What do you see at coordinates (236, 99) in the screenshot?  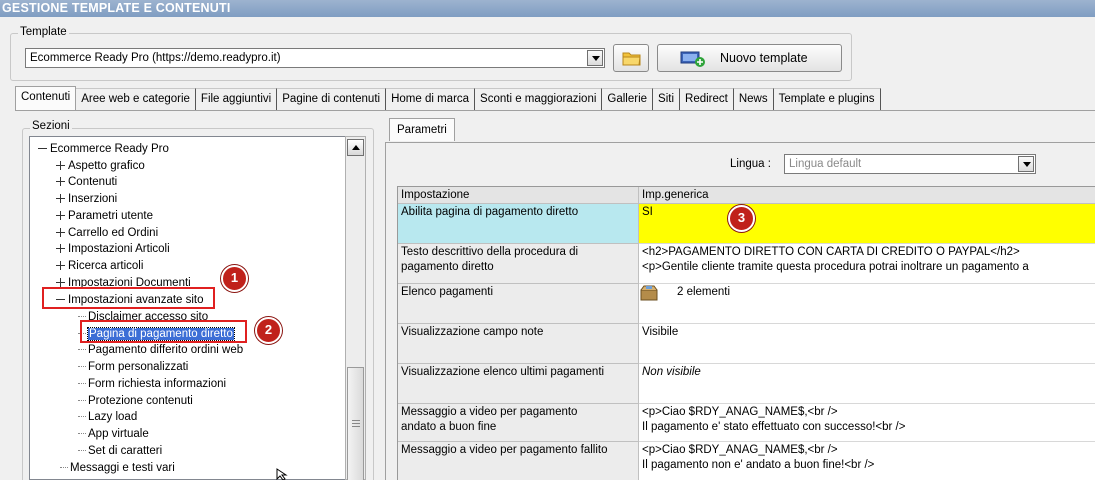 I see `tab-file-aggiuntivi: File aggiuntivi` at bounding box center [236, 99].